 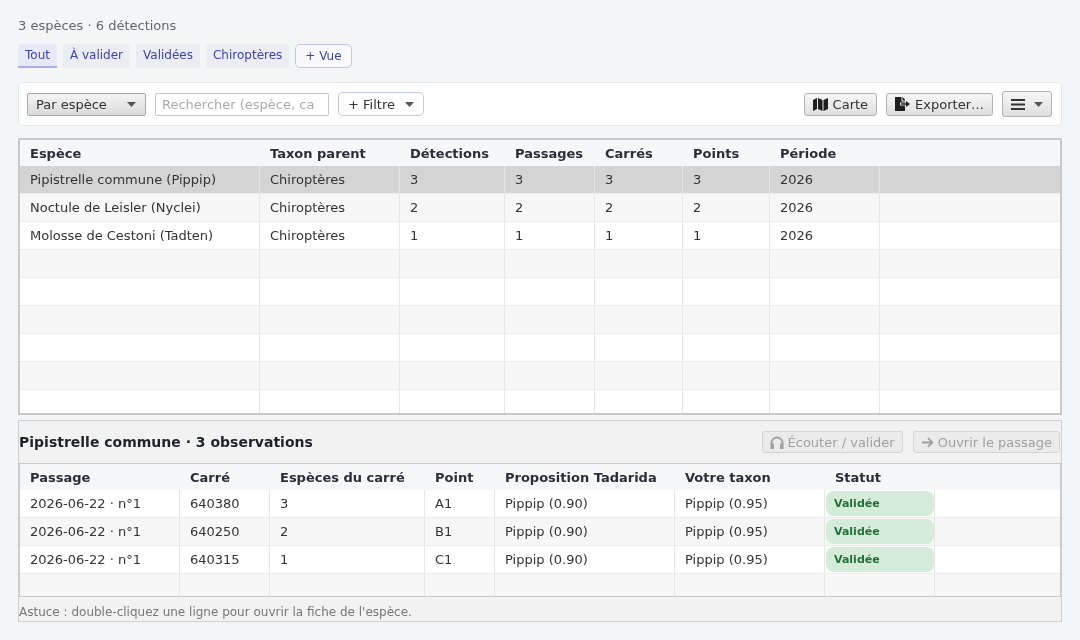 I want to click on map-icon, so click(x=820, y=104).